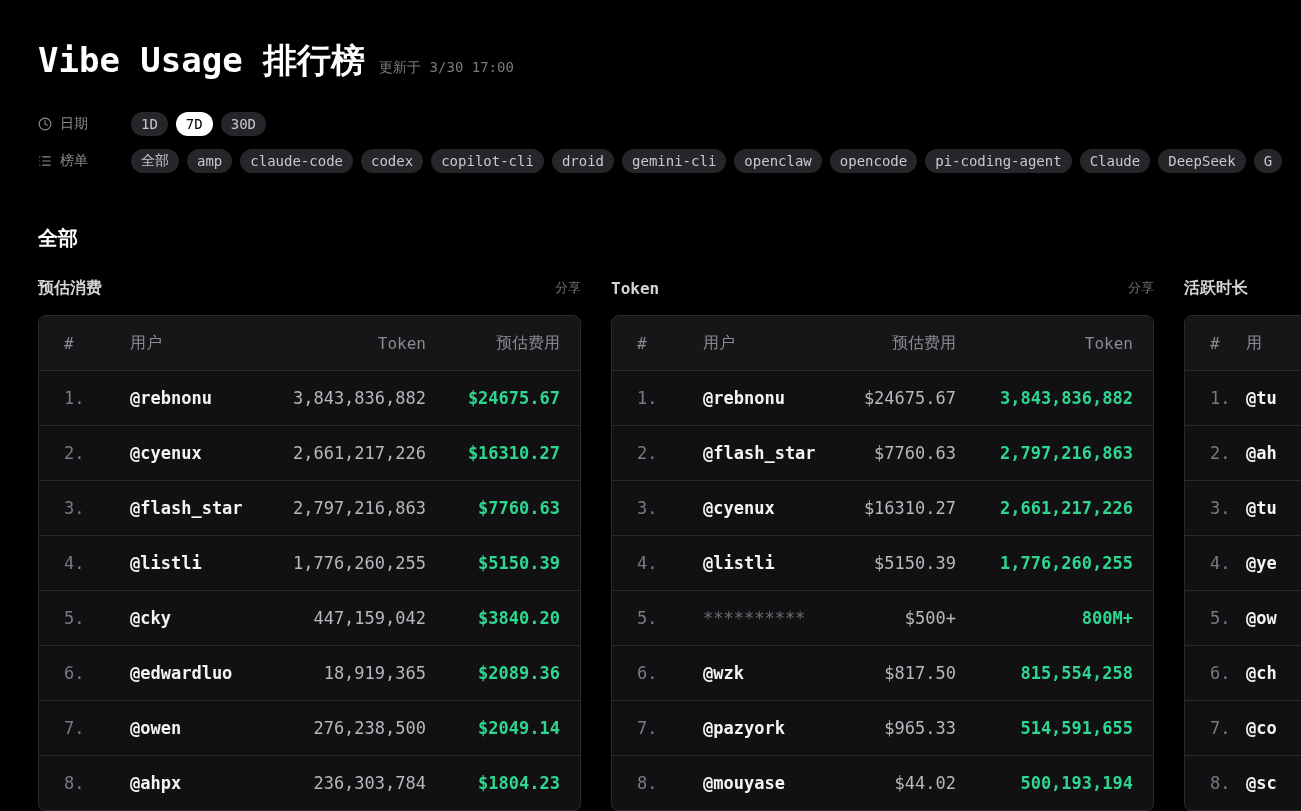 This screenshot has height=811, width=1301. What do you see at coordinates (296, 161) in the screenshot?
I see `filter-chip: claude-code` at bounding box center [296, 161].